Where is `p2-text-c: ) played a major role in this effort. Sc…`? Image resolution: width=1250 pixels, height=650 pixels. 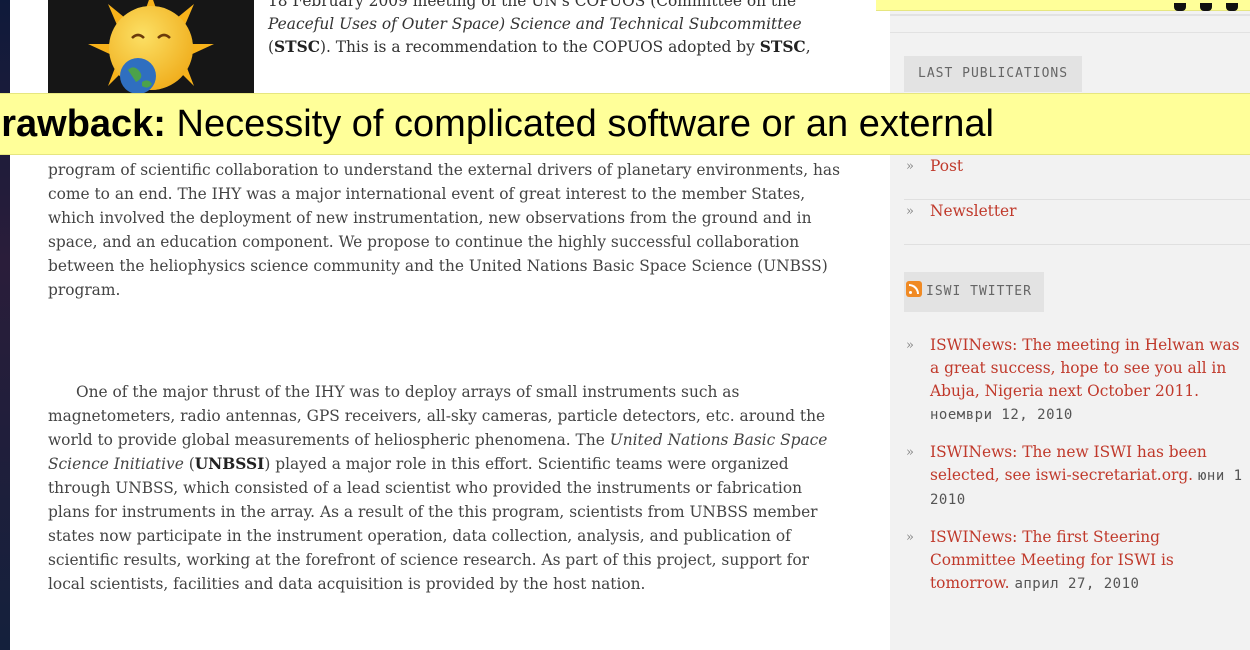
p2-text-c: ) played a major role in this effort. Sc… is located at coordinates (433, 524).